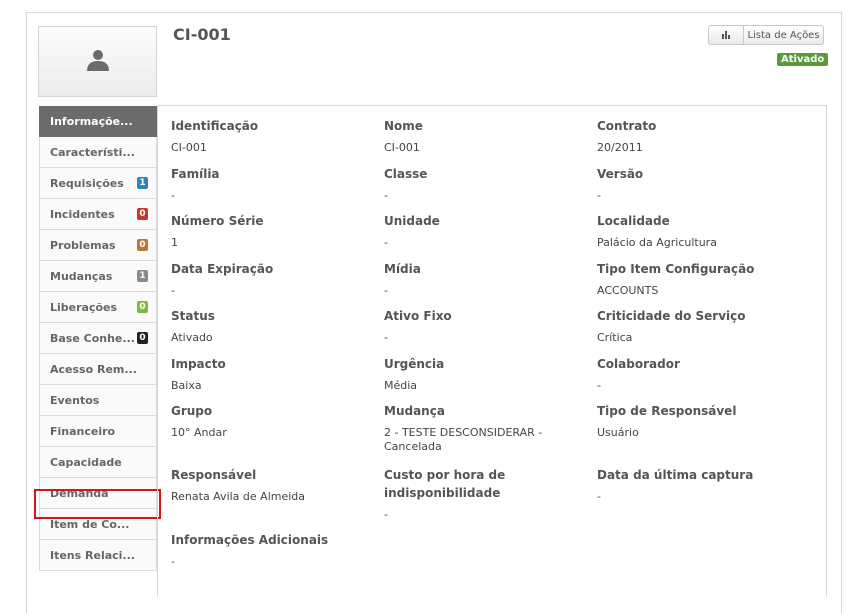  I want to click on page-title: CI-001, so click(202, 34).